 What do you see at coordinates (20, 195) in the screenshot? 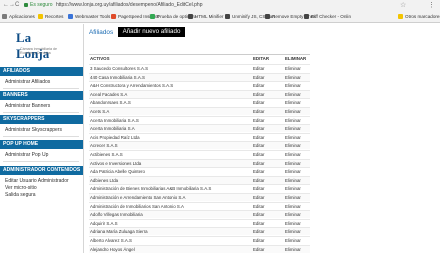
I see `sidebar-link: Salida segura` at bounding box center [20, 195].